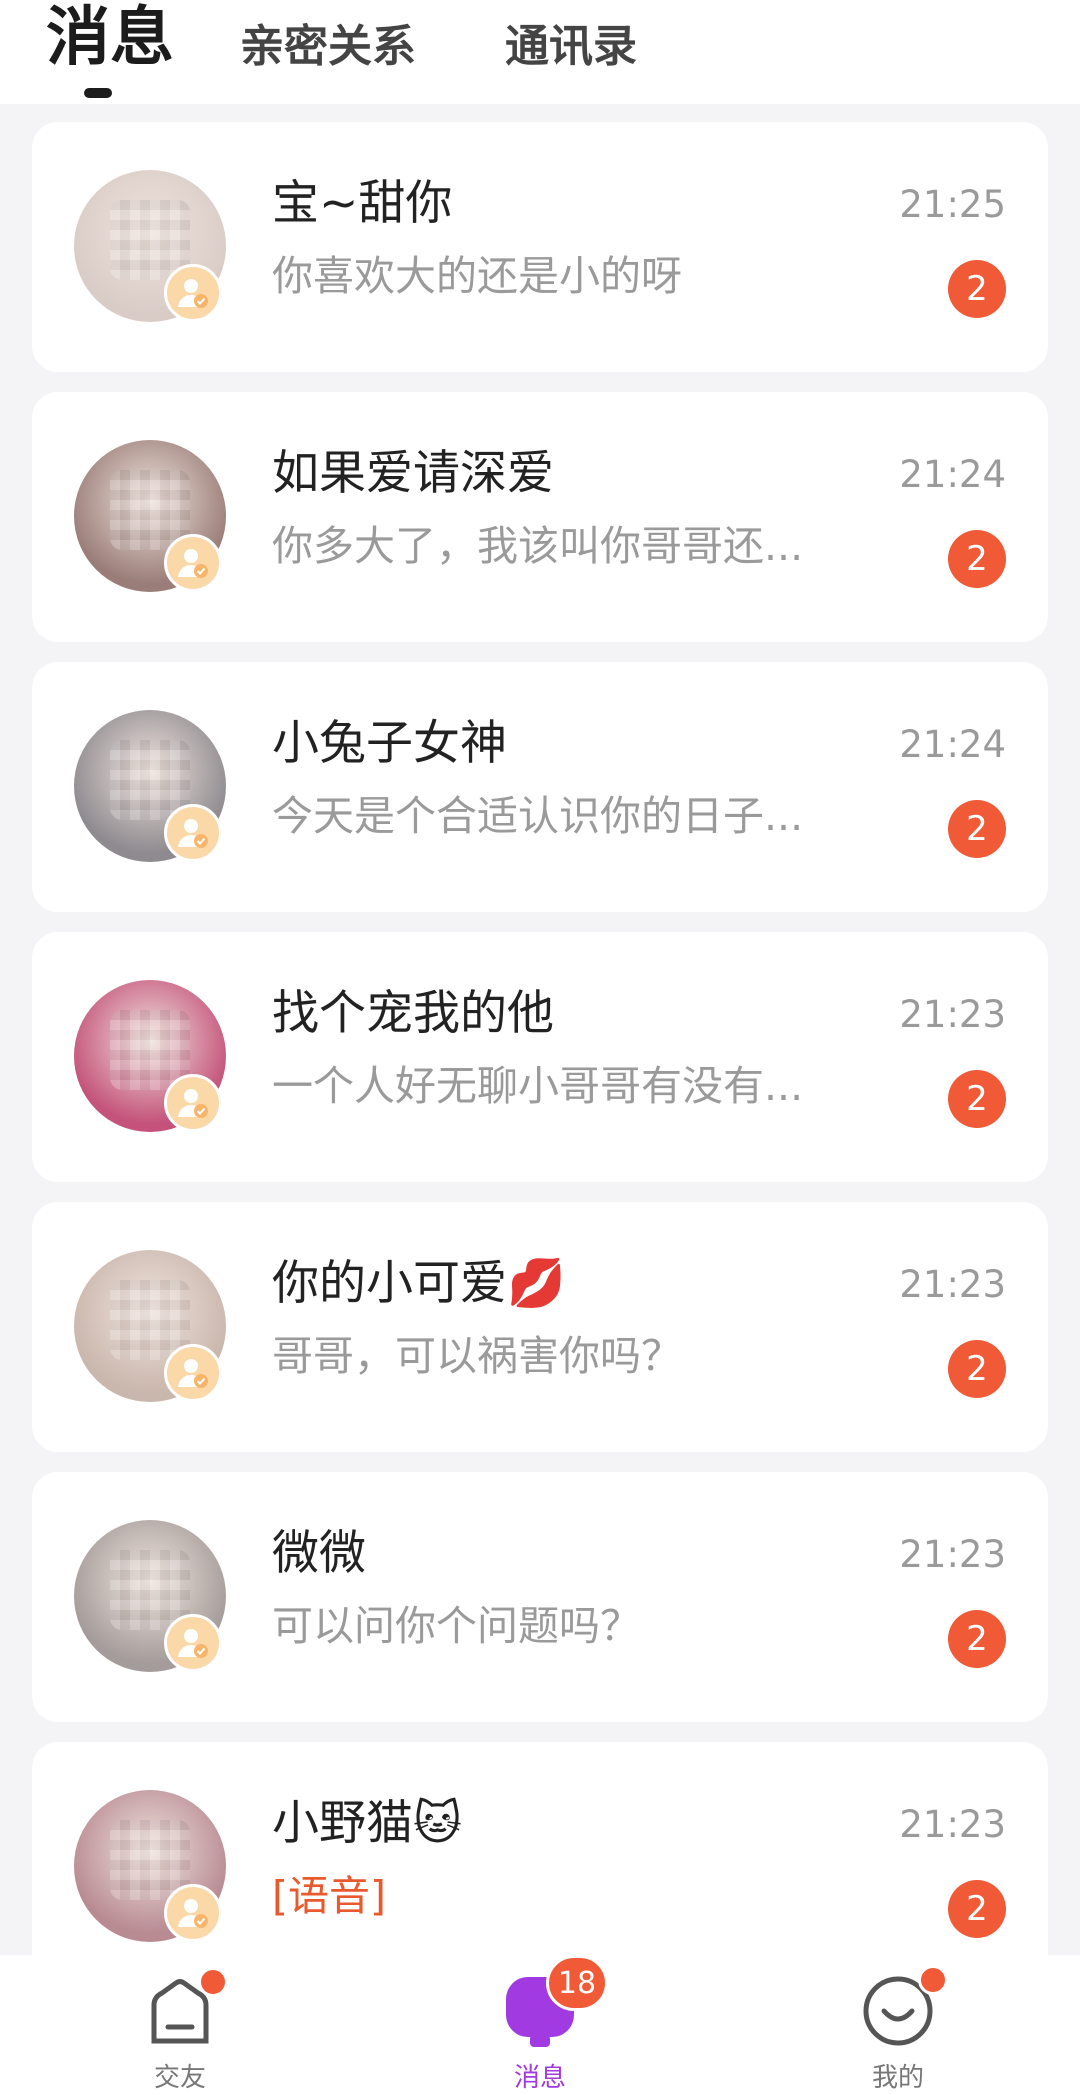 The width and height of the screenshot is (1080, 2095). I want to click on contact-name: 找个宠我的他, so click(413, 1013).